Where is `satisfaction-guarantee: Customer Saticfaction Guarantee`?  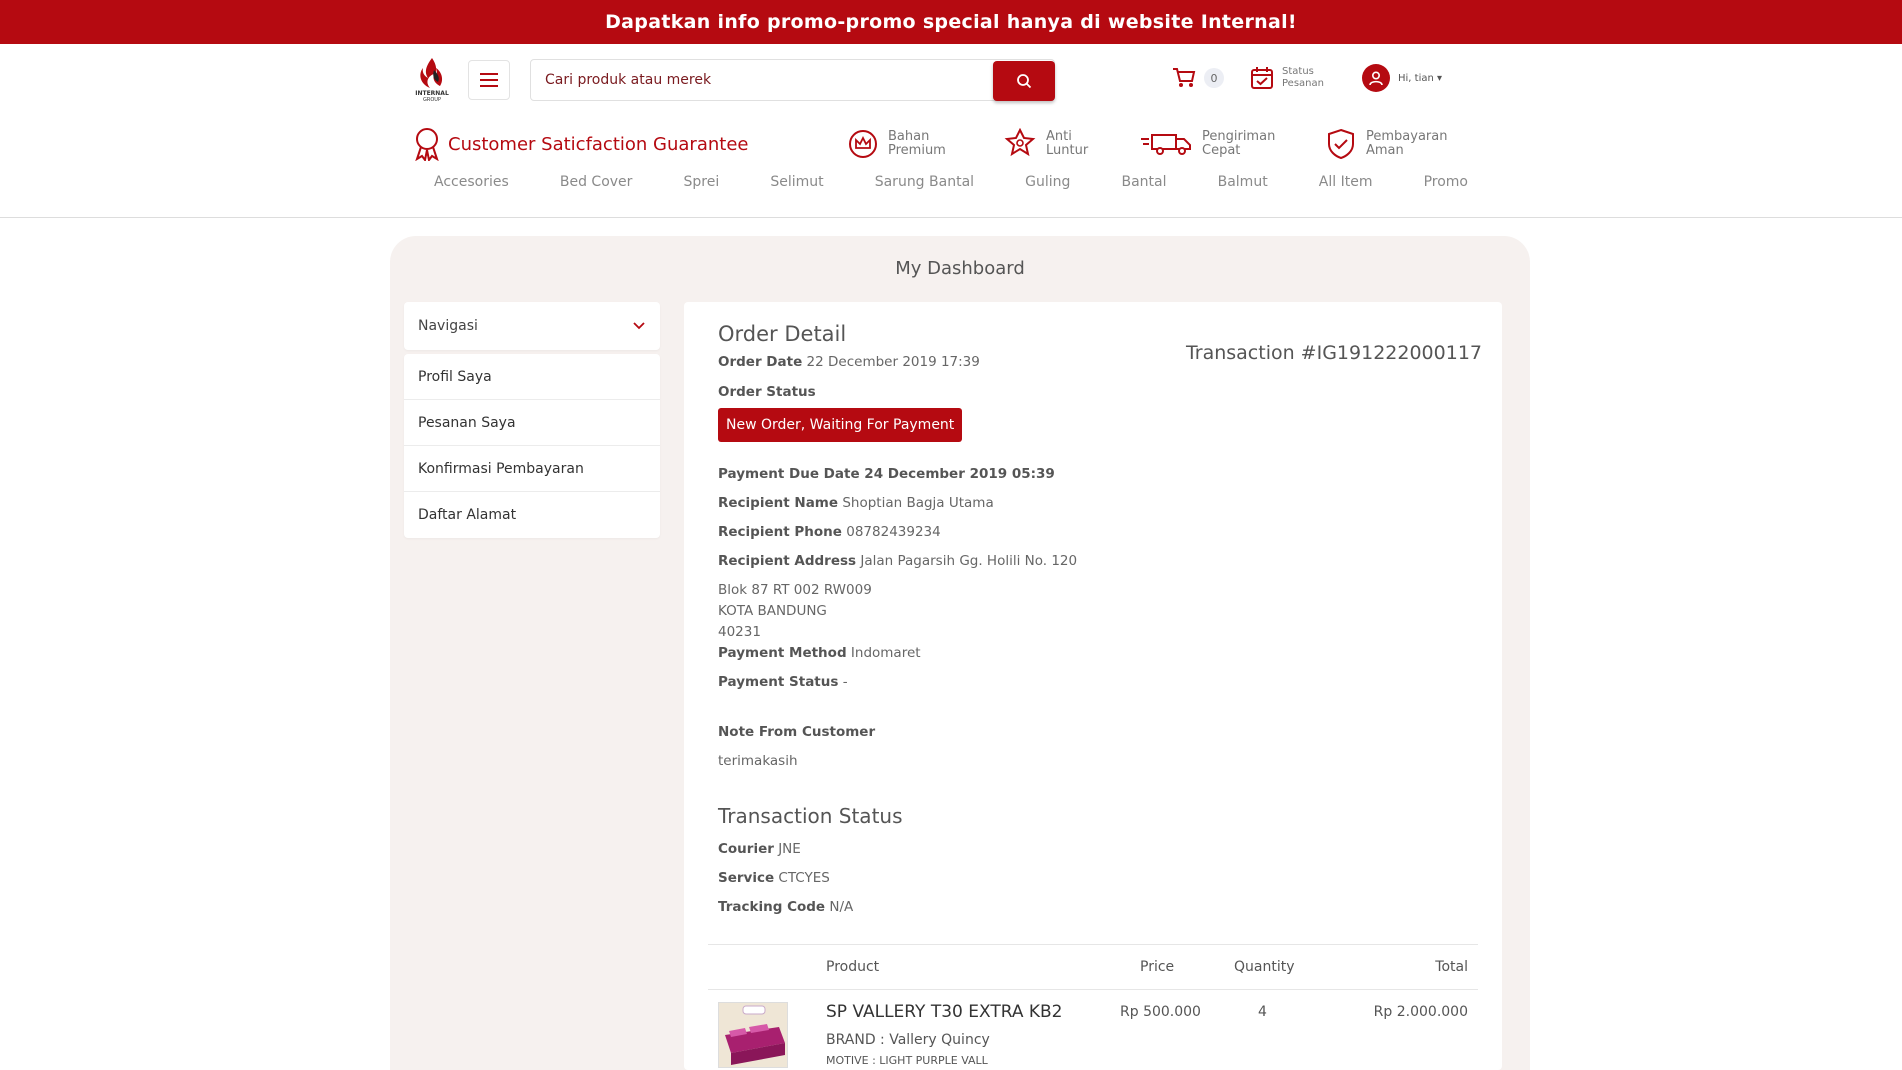
satisfaction-guarantee: Customer Saticfaction Guarantee is located at coordinates (580, 144).